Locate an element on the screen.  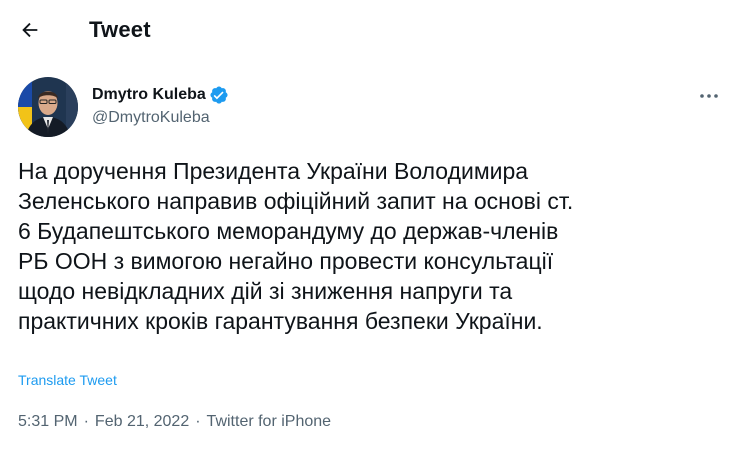
verified-badge-icon is located at coordinates (219, 95).